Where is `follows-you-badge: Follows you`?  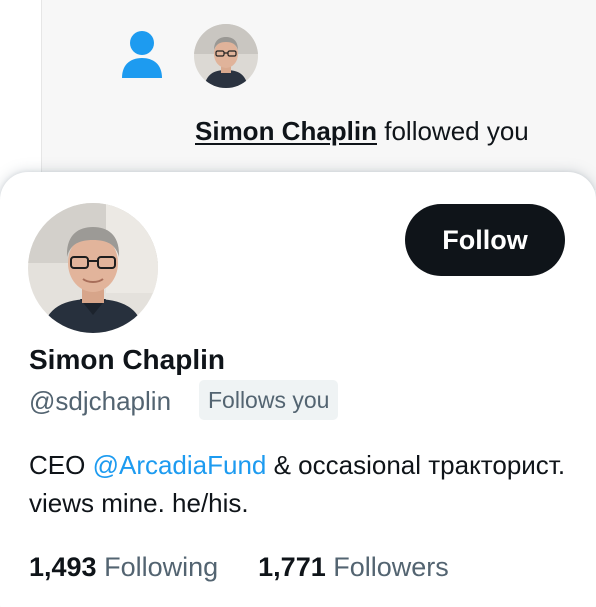 follows-you-badge: Follows you is located at coordinates (269, 400).